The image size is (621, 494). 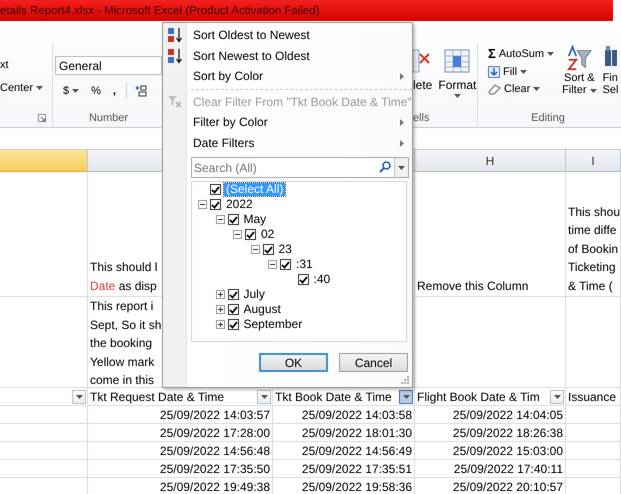 What do you see at coordinates (126, 342) in the screenshot?
I see `cell-text: This report i Sept, So it sh the booking Yellow mark come in this` at bounding box center [126, 342].